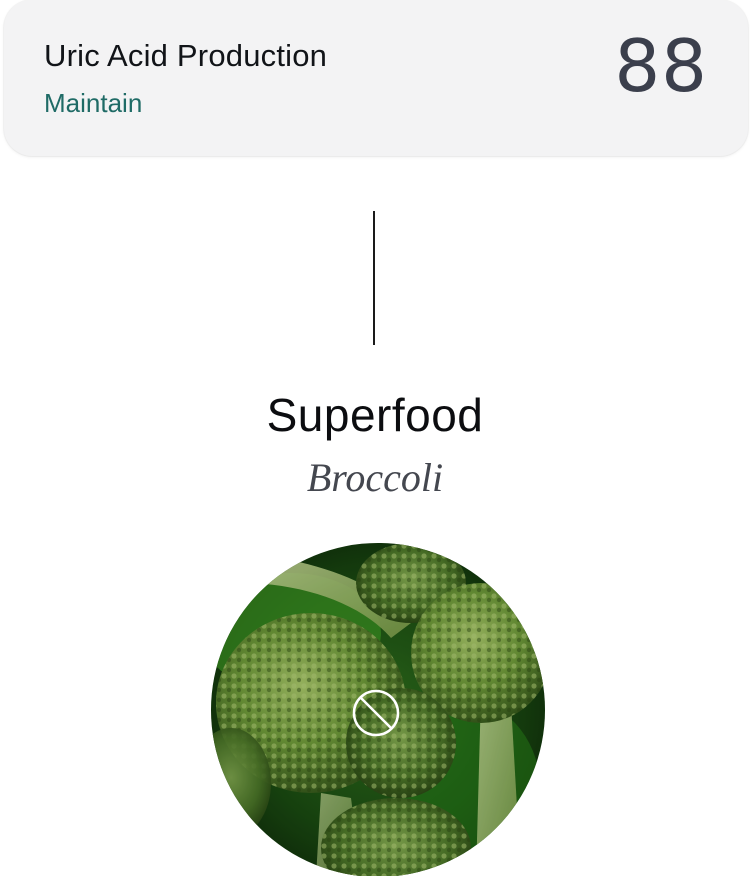 This screenshot has width=750, height=876. Describe the element at coordinates (375, 477) in the screenshot. I see `food-name: Broccoli` at that location.